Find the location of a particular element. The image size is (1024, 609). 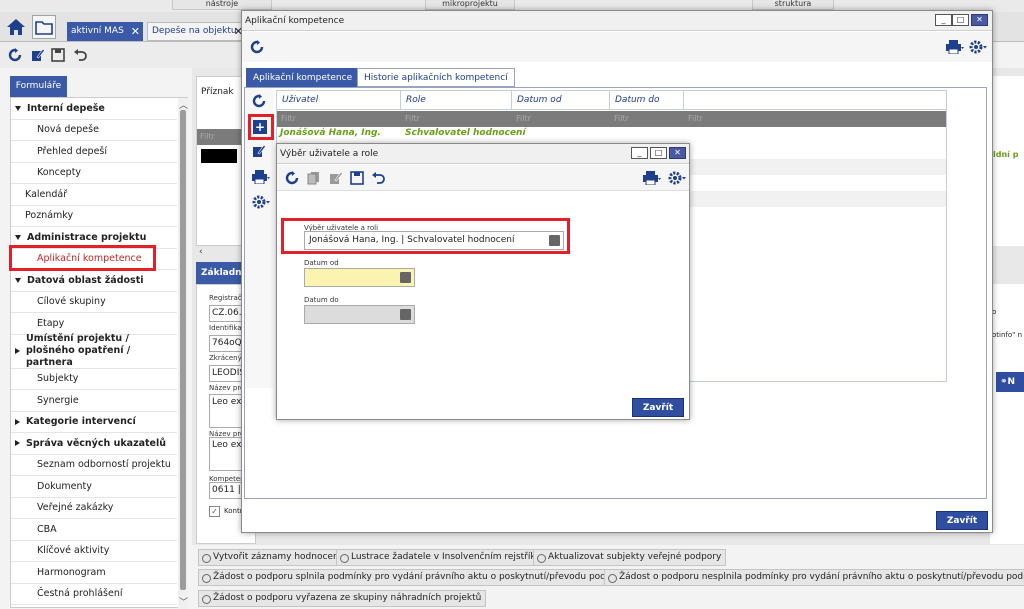

filter-role: Filtr is located at coordinates (456, 119).